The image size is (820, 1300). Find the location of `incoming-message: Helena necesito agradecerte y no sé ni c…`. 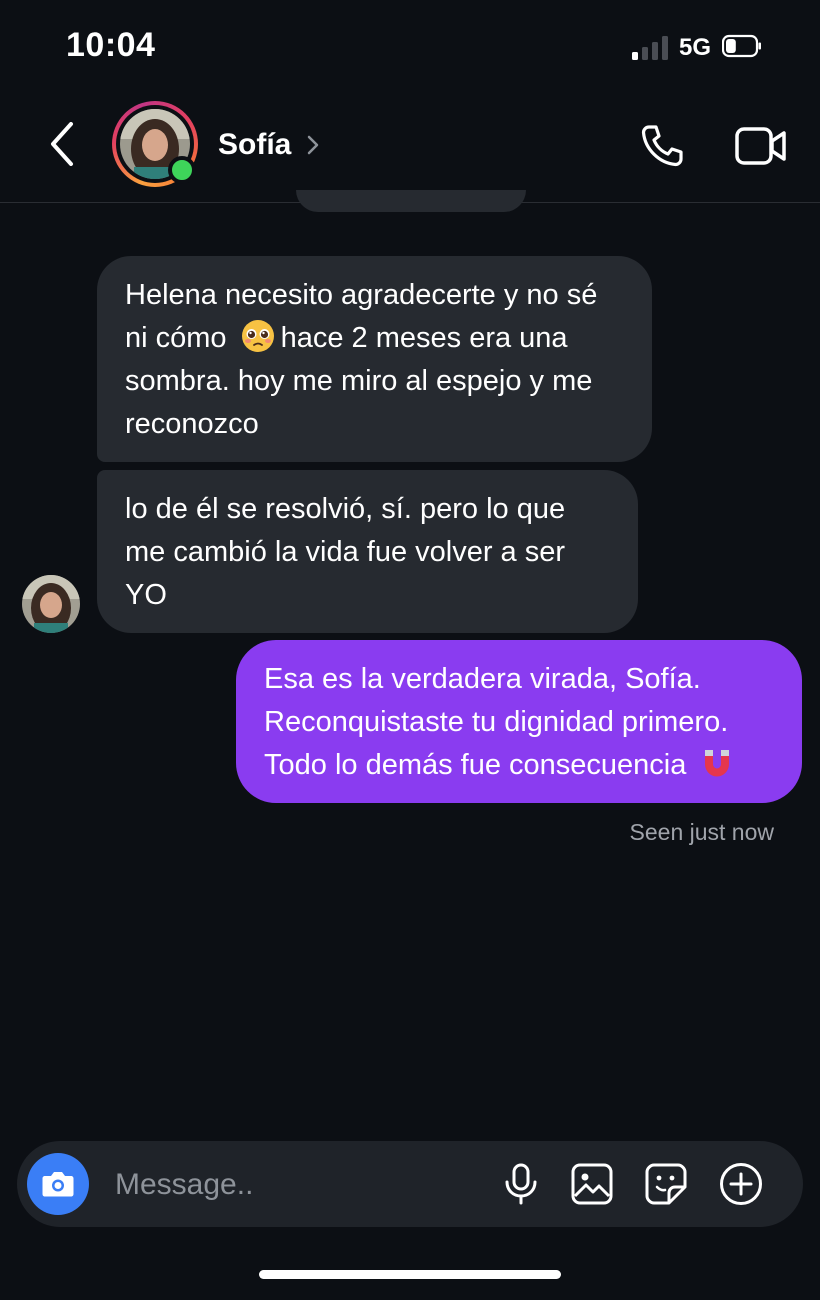

incoming-message: Helena necesito agradecerte y no sé ni c… is located at coordinates (374, 359).